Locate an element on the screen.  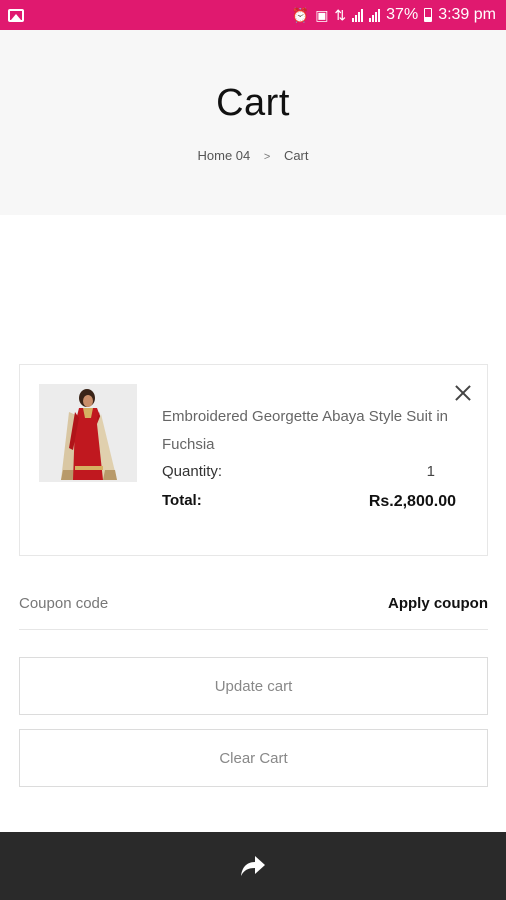
remove-item-icon is located at coordinates (463, 393).